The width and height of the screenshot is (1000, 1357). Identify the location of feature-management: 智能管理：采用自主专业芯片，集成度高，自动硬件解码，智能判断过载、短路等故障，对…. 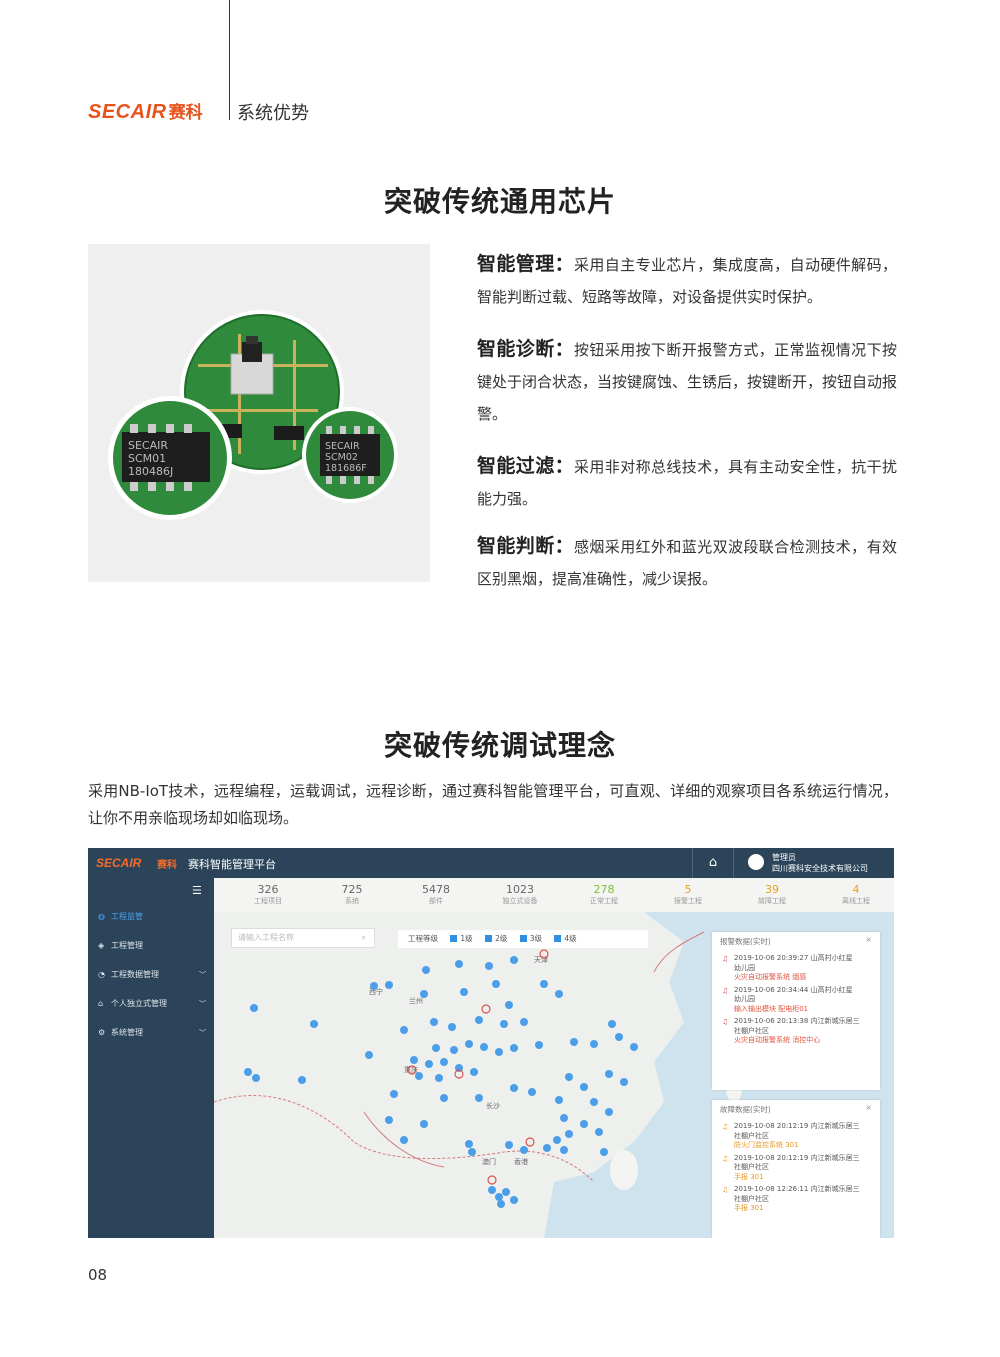
(687, 280).